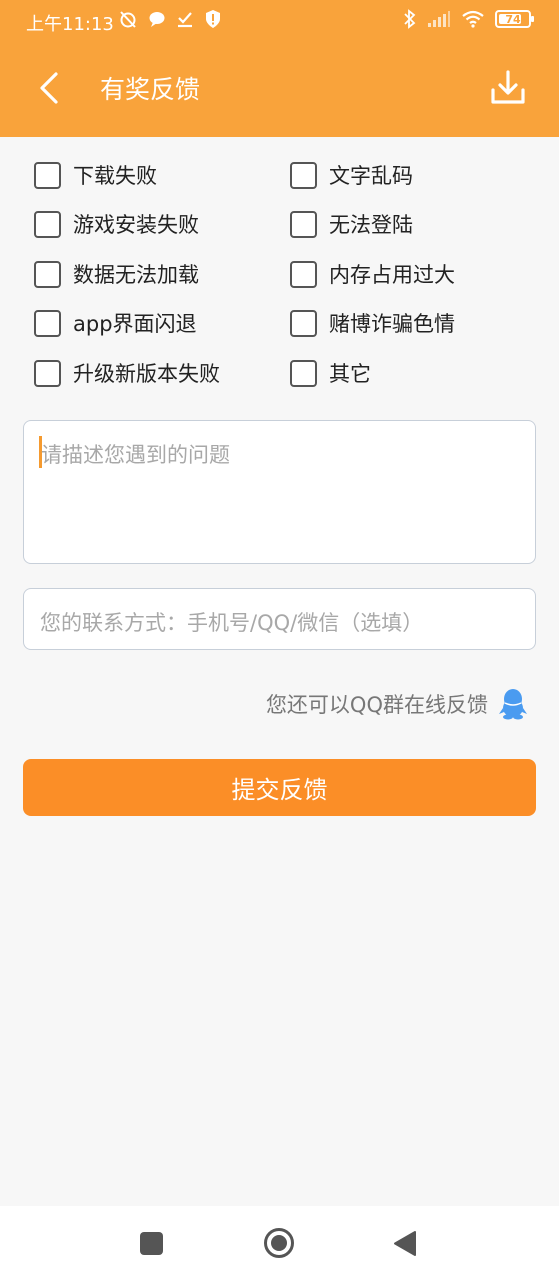  I want to click on option-install-failed: 游戏安装失败, so click(116, 224).